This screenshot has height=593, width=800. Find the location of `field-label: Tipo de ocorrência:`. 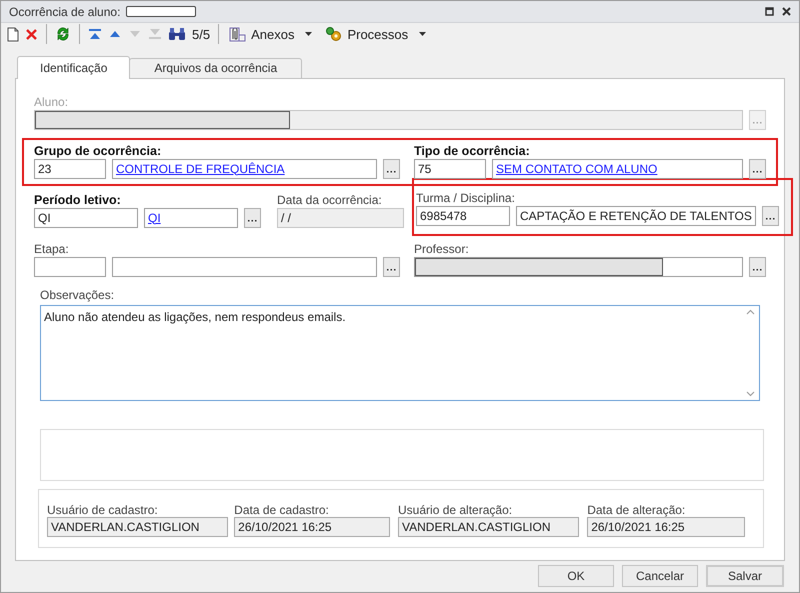

field-label: Tipo de ocorrência: is located at coordinates (472, 150).